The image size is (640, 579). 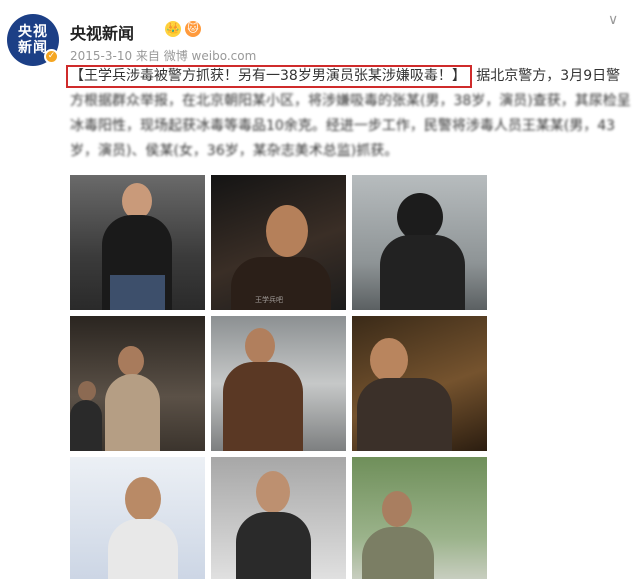 I want to click on user-badges: 👑 🐱, so click(x=183, y=29).